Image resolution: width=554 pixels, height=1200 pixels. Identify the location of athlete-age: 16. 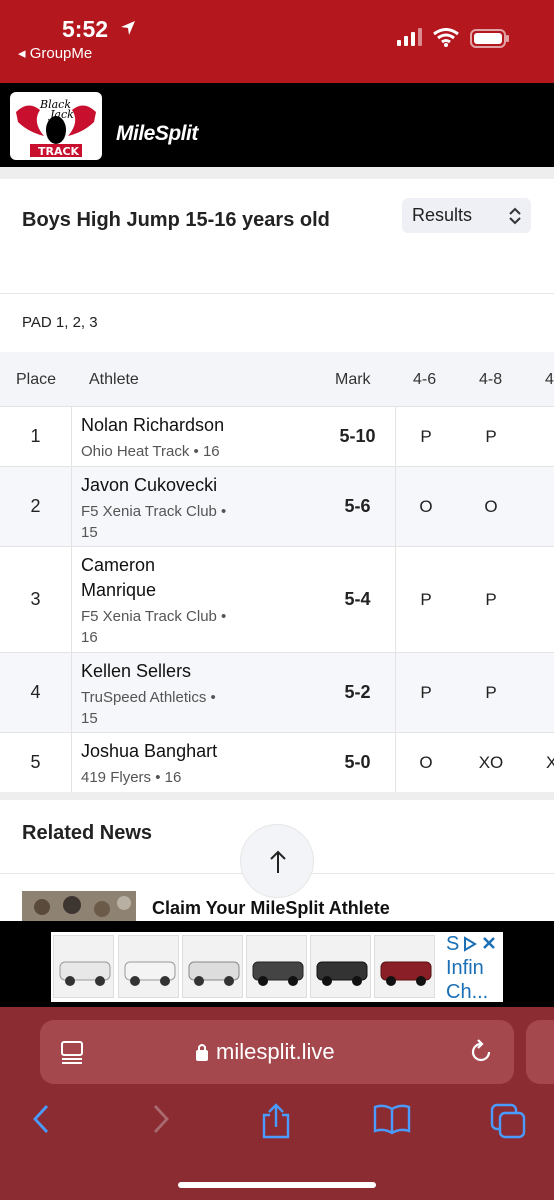
(89, 637).